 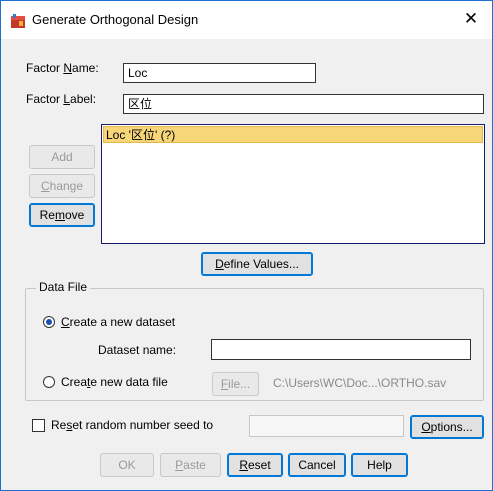 I want to click on cancel-button: Cancel, so click(x=317, y=465).